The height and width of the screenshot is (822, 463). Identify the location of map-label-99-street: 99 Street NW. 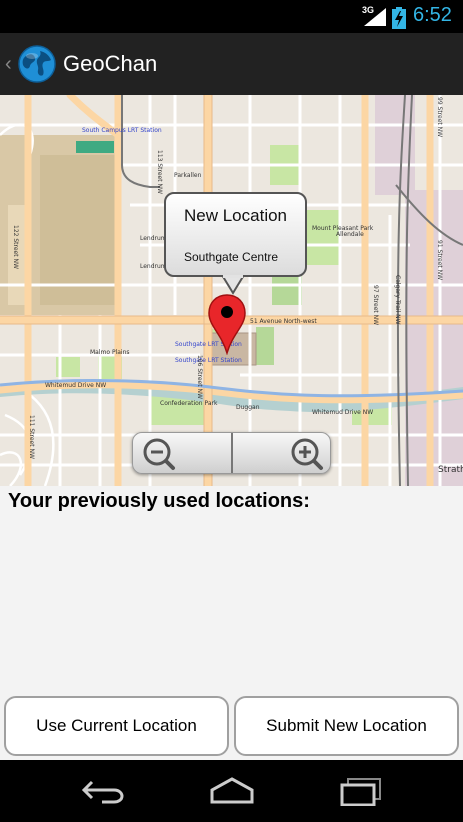
(439, 117).